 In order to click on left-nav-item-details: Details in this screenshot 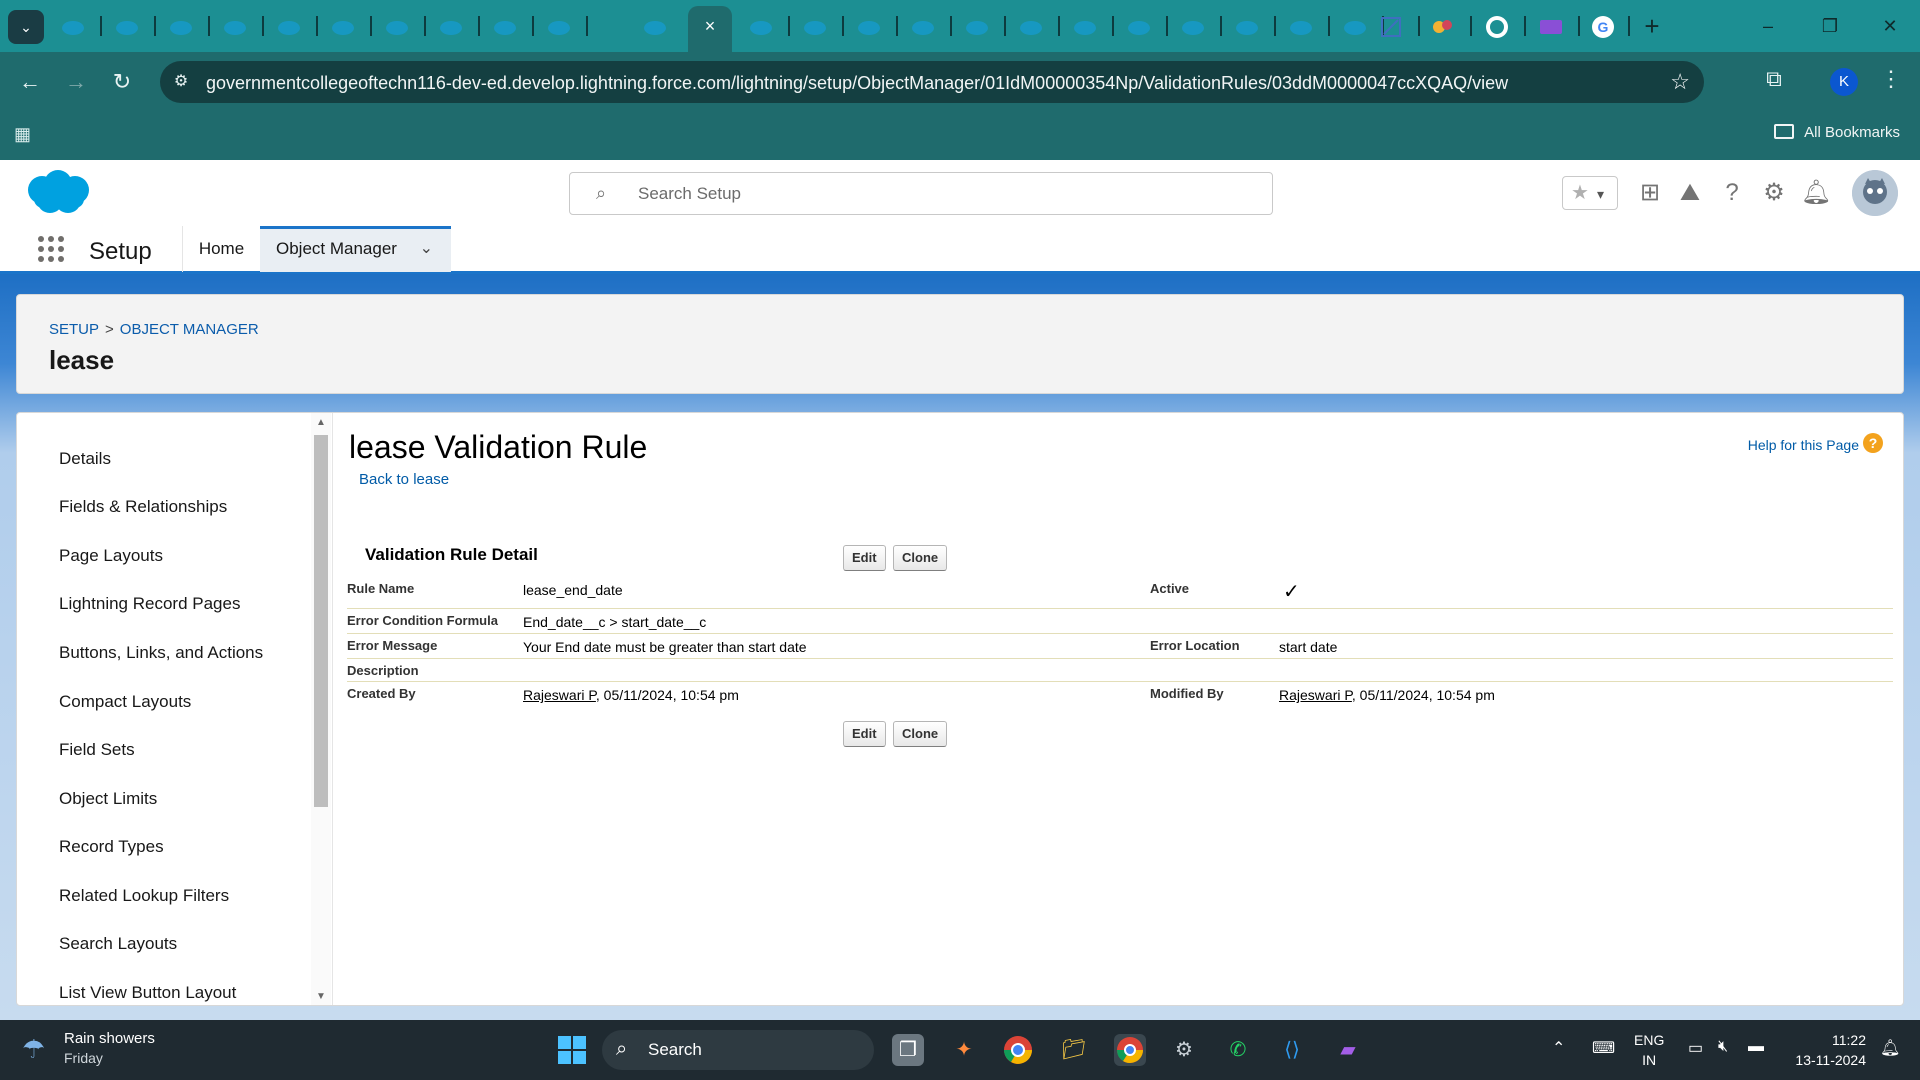, I will do `click(85, 459)`.